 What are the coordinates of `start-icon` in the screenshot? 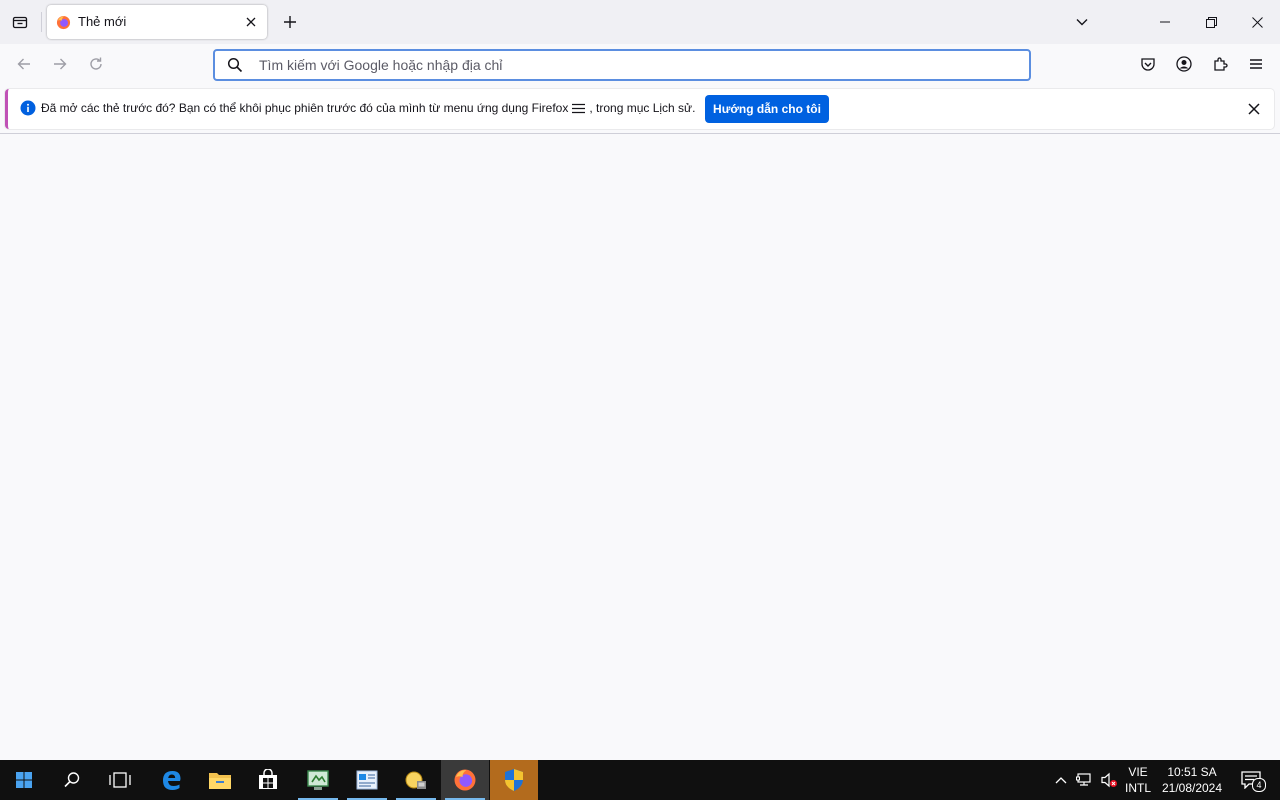 It's located at (24, 780).